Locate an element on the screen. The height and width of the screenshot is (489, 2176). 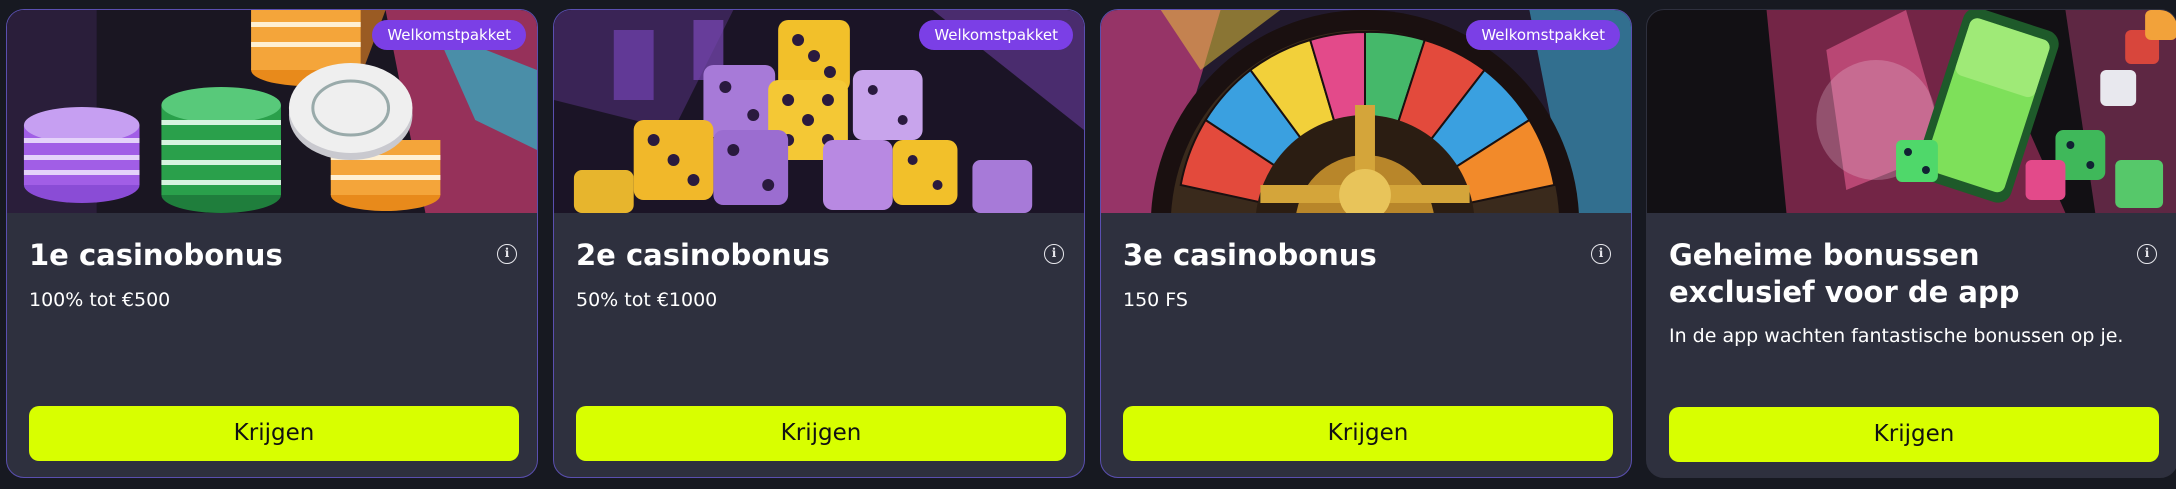
card-body: 1e casinobonus i 100% tot €500 Krijgen is located at coordinates (272, 345).